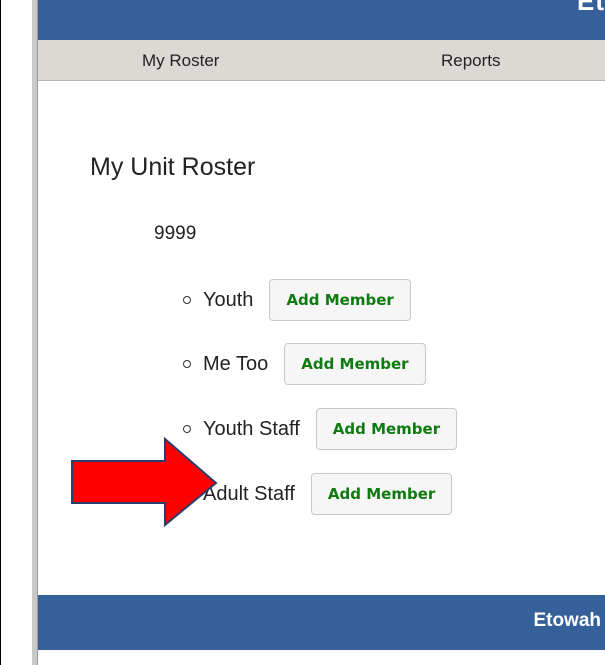  What do you see at coordinates (340, 300) in the screenshot?
I see `add-member-button-youth: Add Member` at bounding box center [340, 300].